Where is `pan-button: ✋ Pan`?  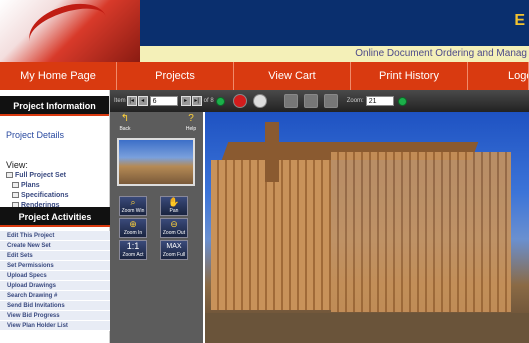
pan-button: ✋ Pan is located at coordinates (174, 206).